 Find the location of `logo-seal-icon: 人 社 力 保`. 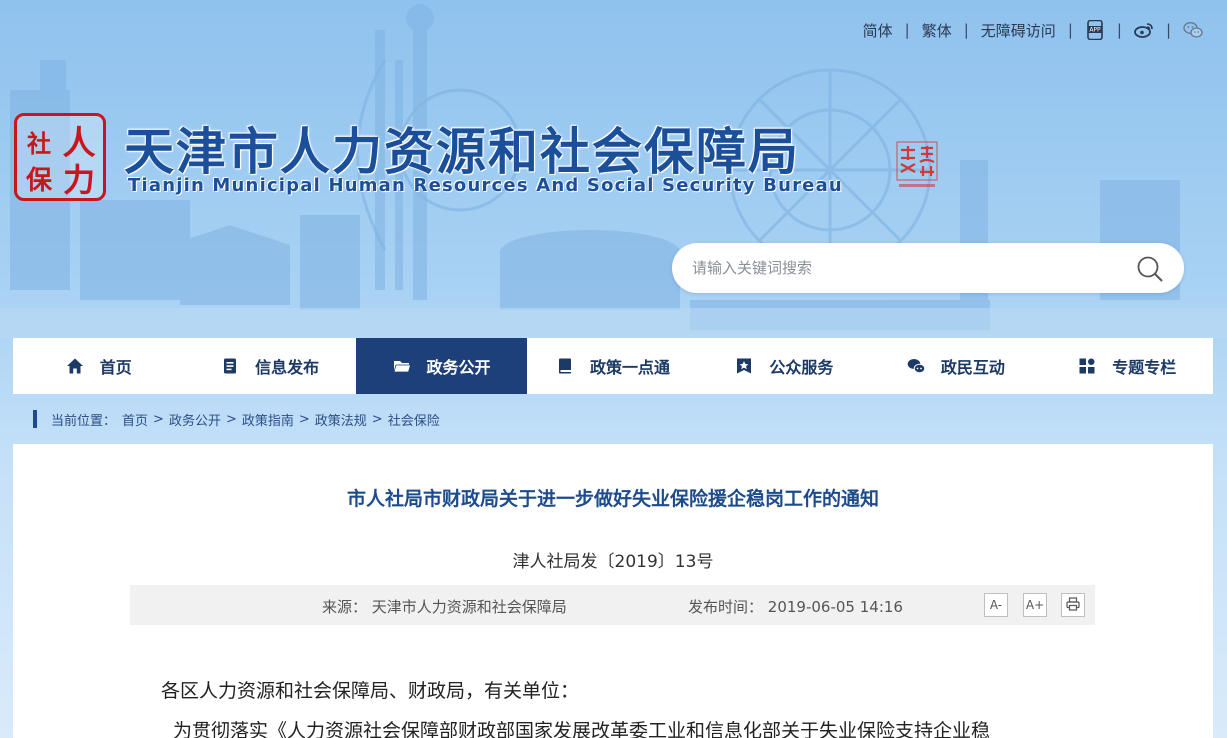

logo-seal-icon: 人 社 力 保 is located at coordinates (60, 161).